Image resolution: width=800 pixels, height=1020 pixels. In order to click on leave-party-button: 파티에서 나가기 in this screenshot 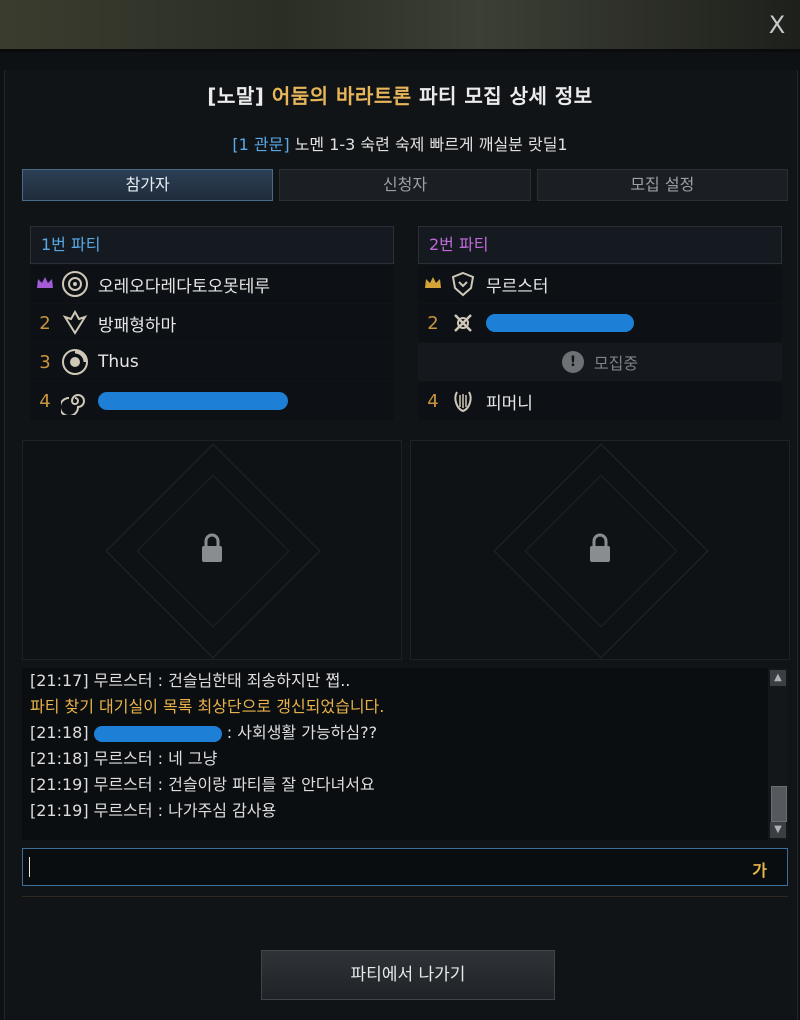, I will do `click(408, 975)`.